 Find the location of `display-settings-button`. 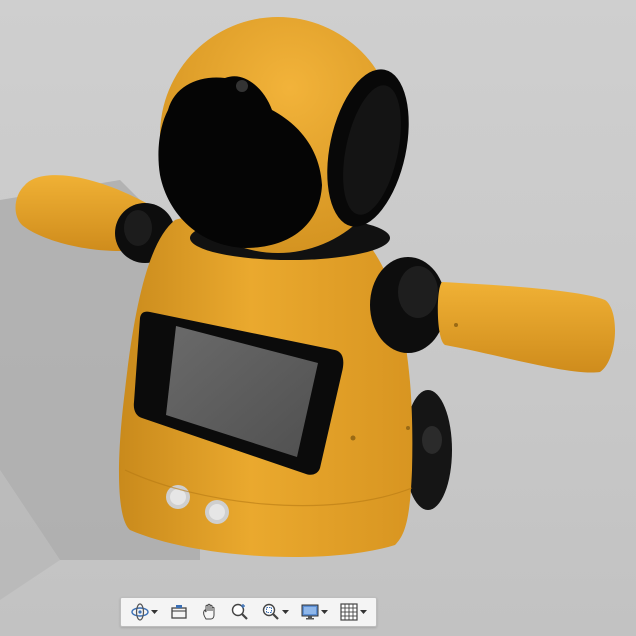

display-settings-button is located at coordinates (314, 612).